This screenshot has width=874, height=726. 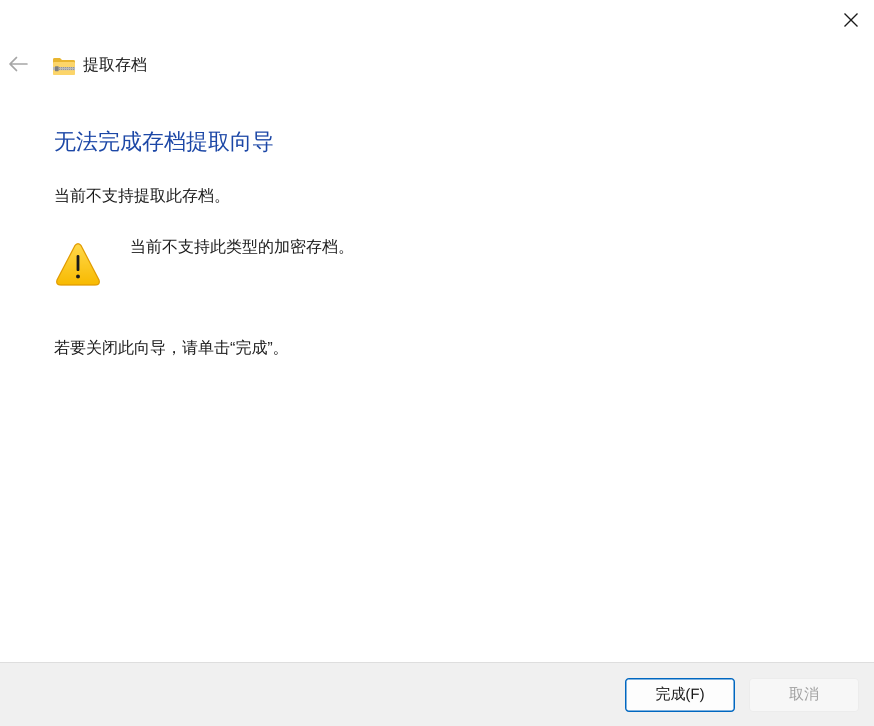 What do you see at coordinates (680, 695) in the screenshot?
I see `finish-button: 完成(F)` at bounding box center [680, 695].